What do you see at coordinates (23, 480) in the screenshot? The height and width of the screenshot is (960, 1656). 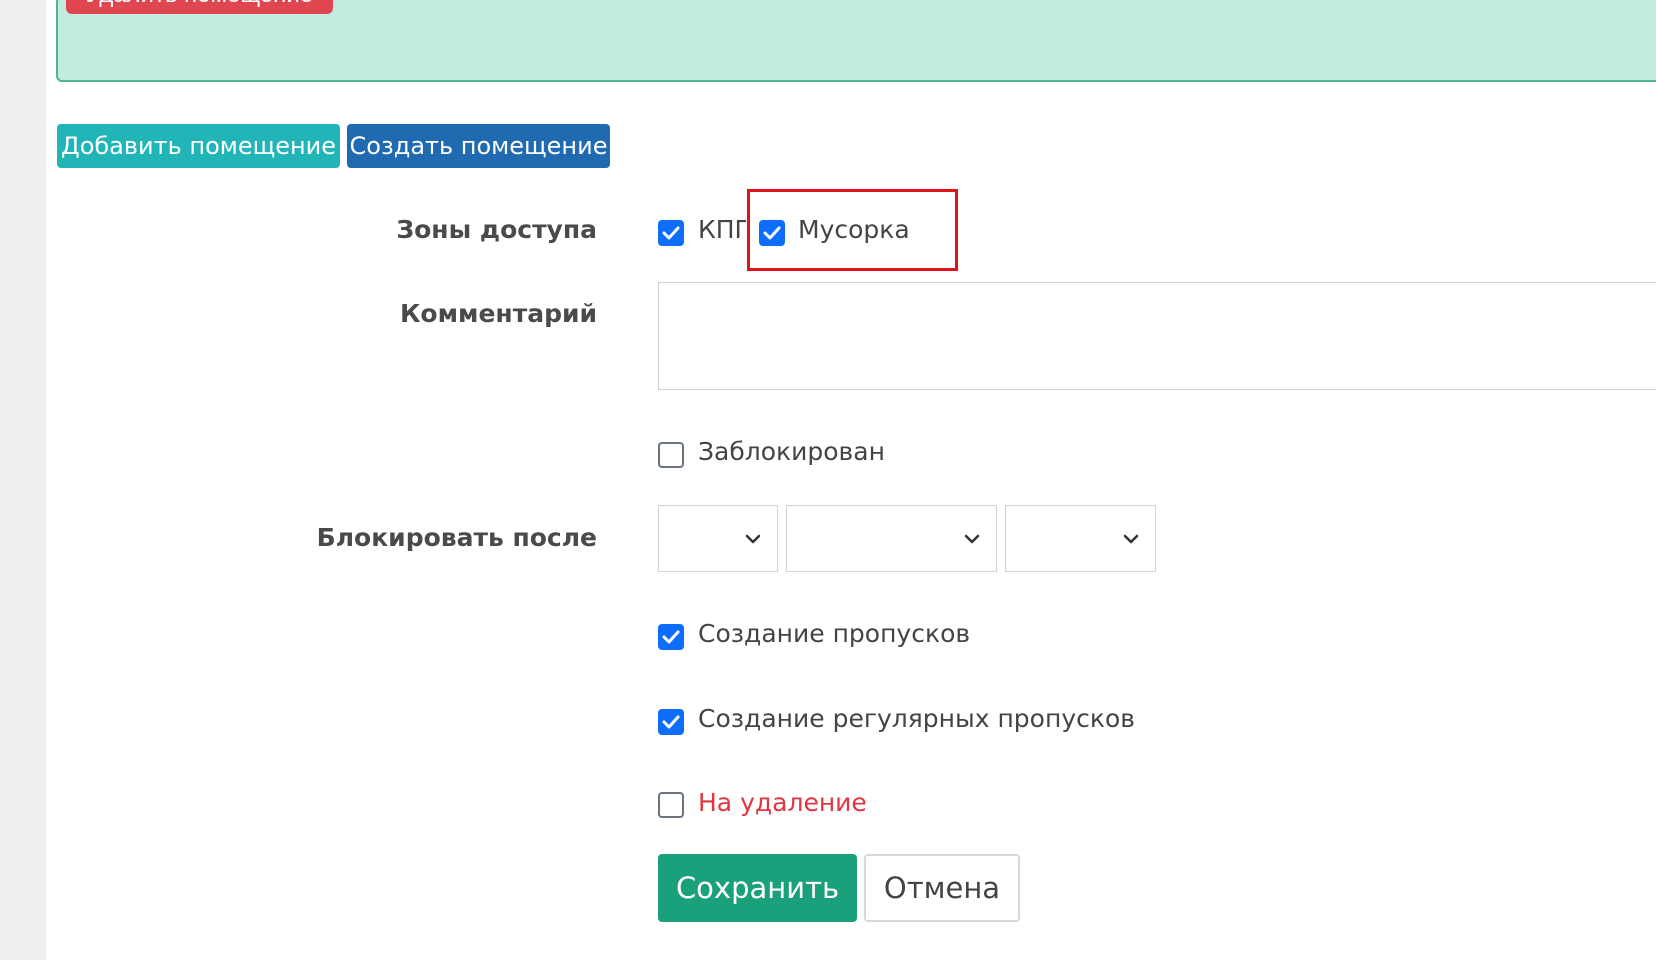 I see `left-sidebar-edge` at bounding box center [23, 480].